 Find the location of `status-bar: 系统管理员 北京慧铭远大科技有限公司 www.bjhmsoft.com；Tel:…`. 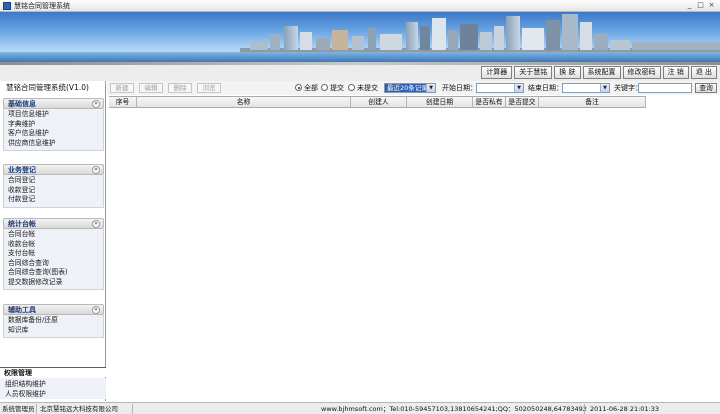

status-bar: 系统管理员 北京慧铭远大科技有限公司 www.bjhmsoft.com；Tel:… is located at coordinates (360, 408).